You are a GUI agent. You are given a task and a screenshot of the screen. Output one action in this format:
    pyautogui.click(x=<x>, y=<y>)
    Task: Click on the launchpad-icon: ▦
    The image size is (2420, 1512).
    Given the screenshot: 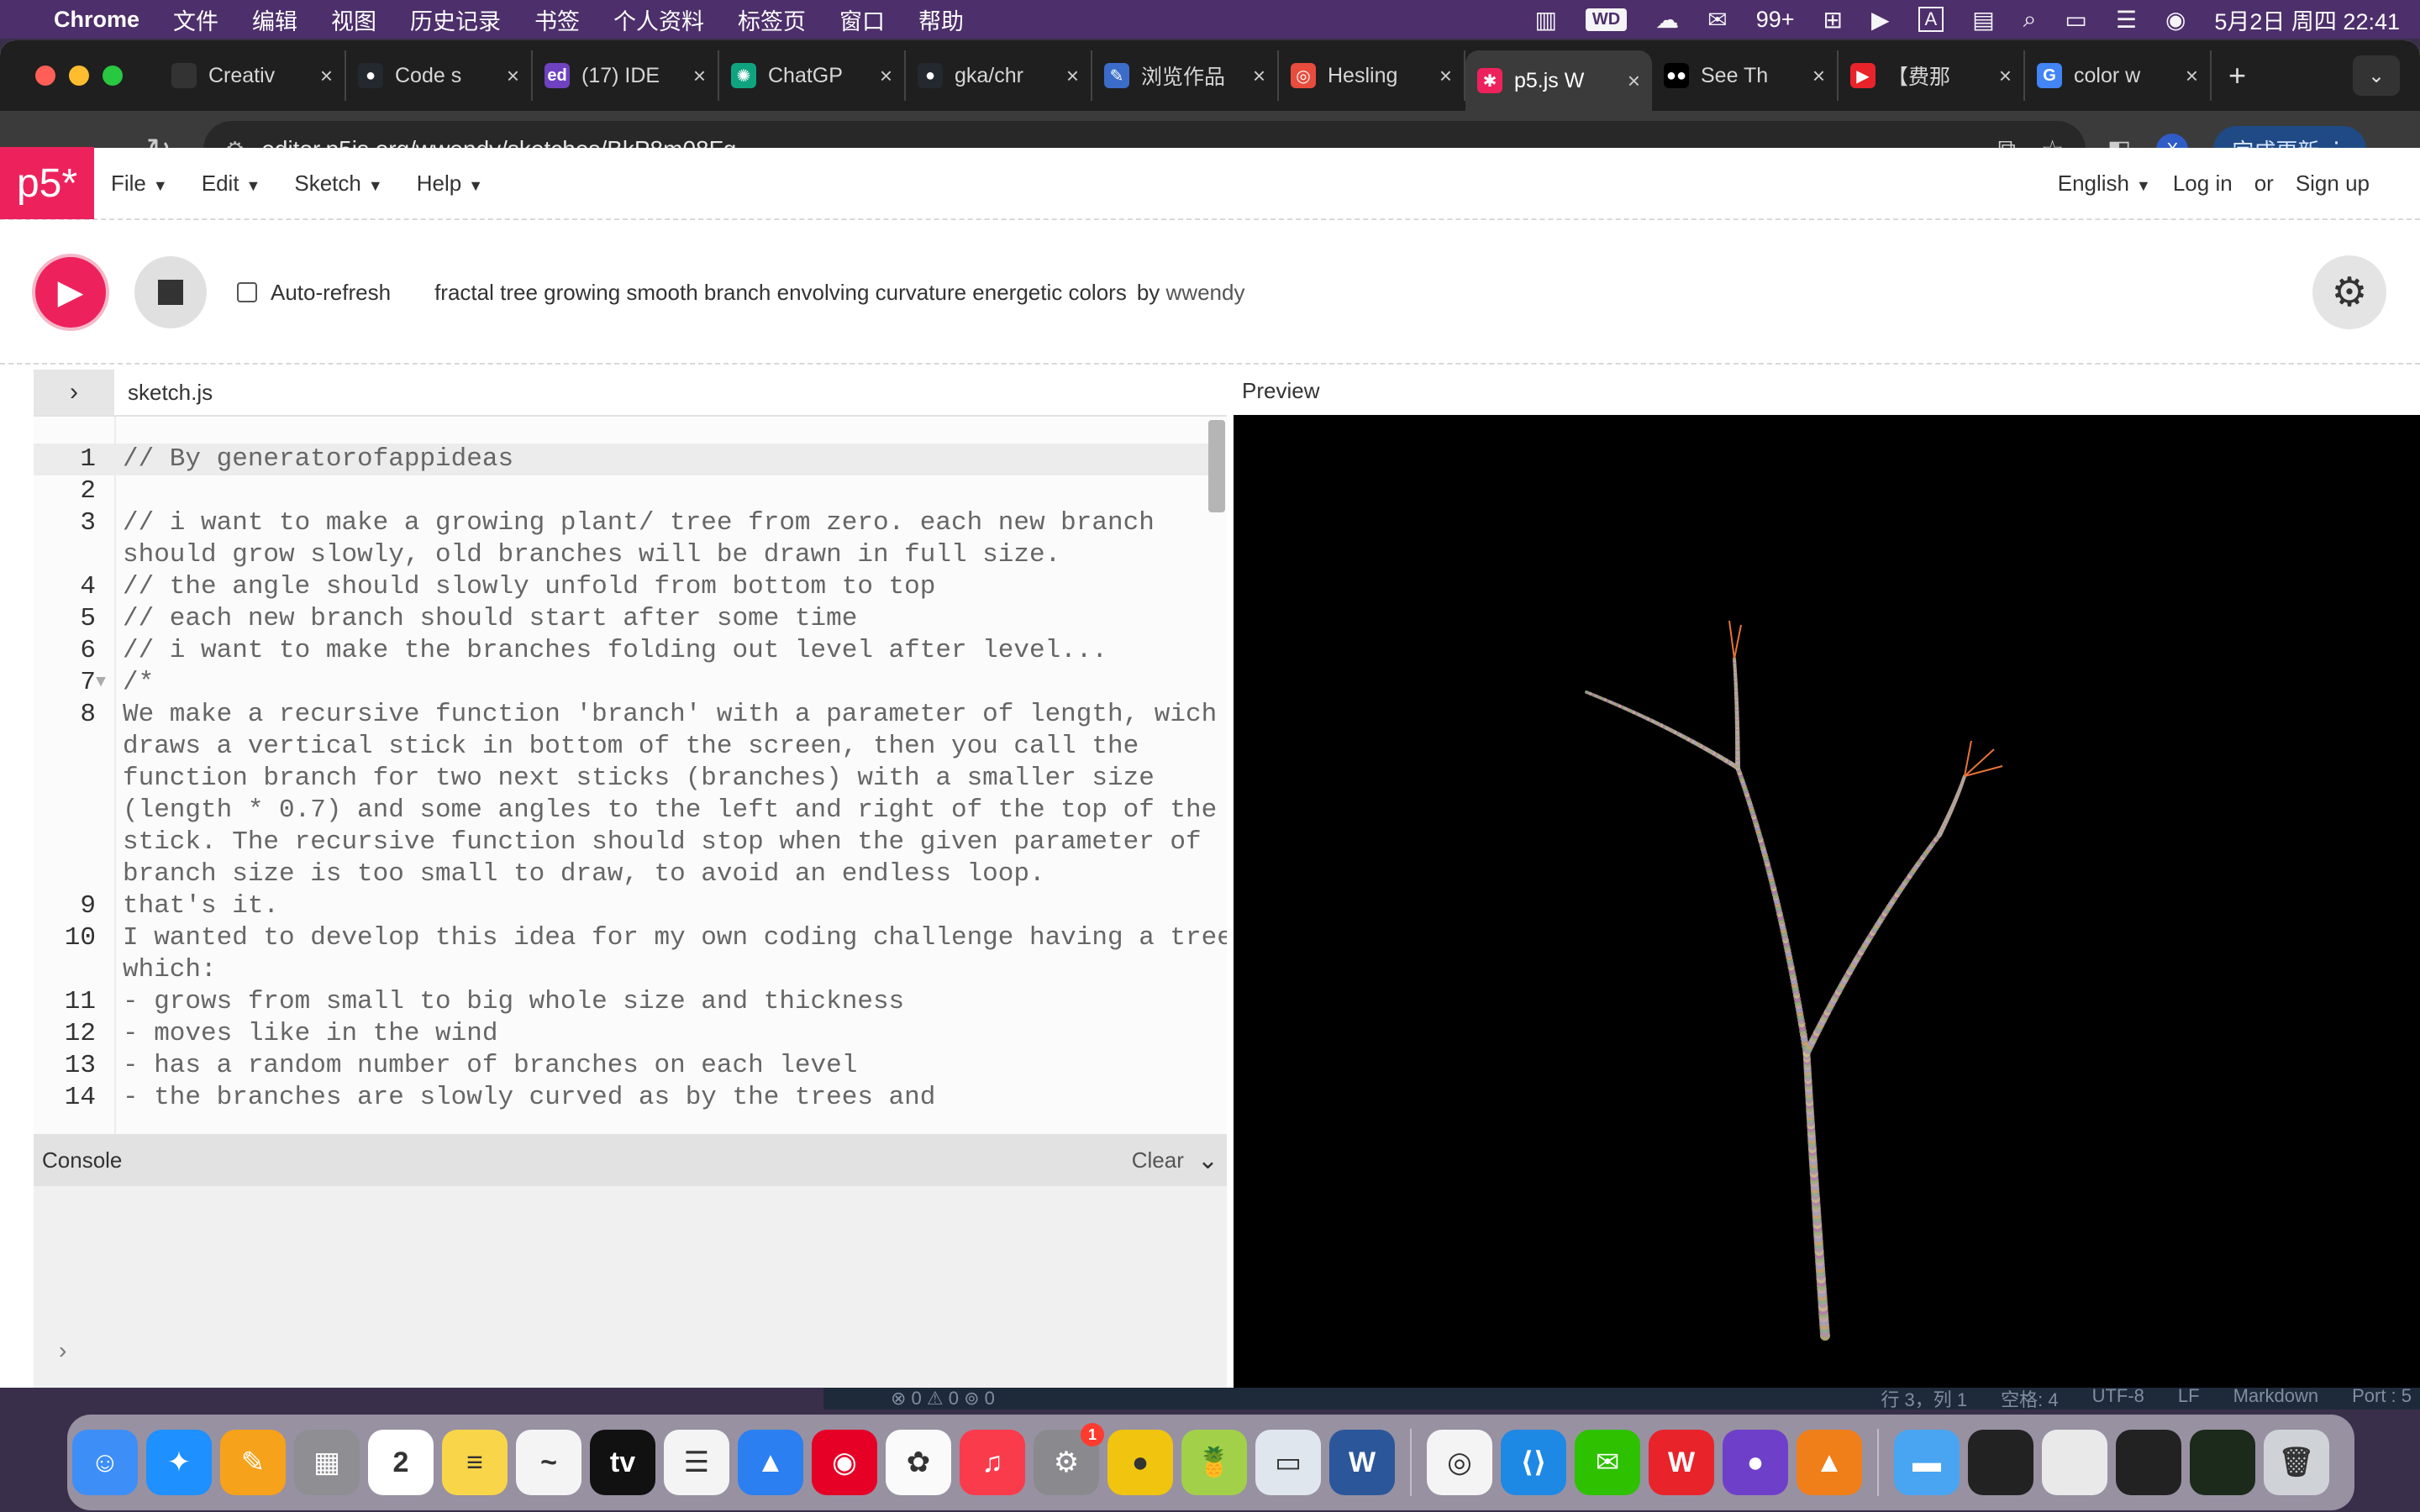 What is the action you would take?
    pyautogui.click(x=327, y=1462)
    